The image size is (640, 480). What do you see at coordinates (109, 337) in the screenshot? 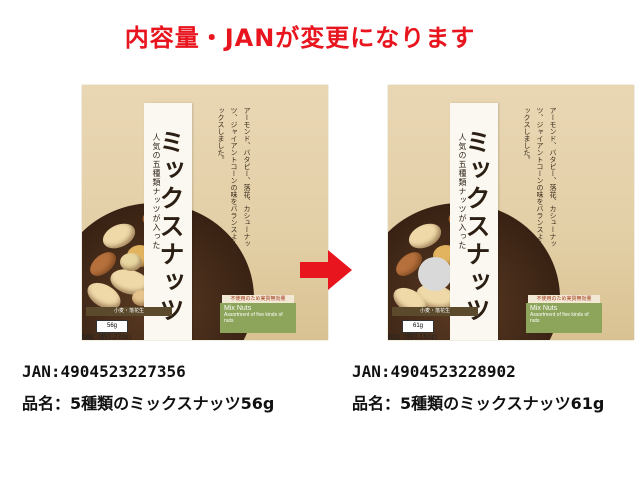
I see `net-weight: 56g（約1.27oz）` at bounding box center [109, 337].